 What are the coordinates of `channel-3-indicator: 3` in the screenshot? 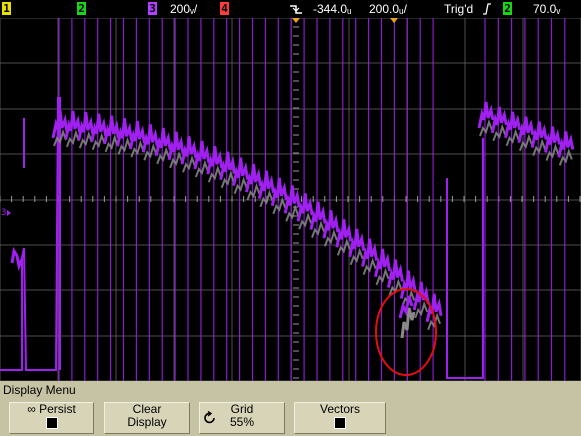 It's located at (152, 8).